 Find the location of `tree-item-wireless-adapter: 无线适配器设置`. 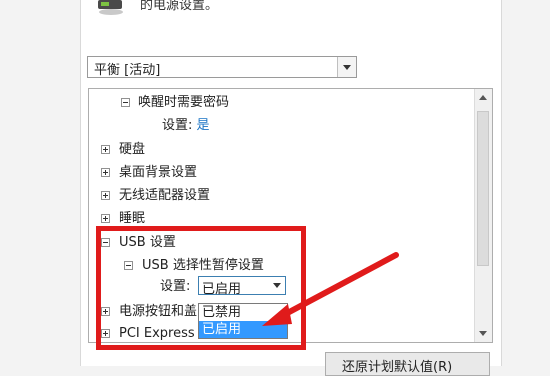

tree-item-wireless-adapter: 无线适配器设置 is located at coordinates (164, 196).